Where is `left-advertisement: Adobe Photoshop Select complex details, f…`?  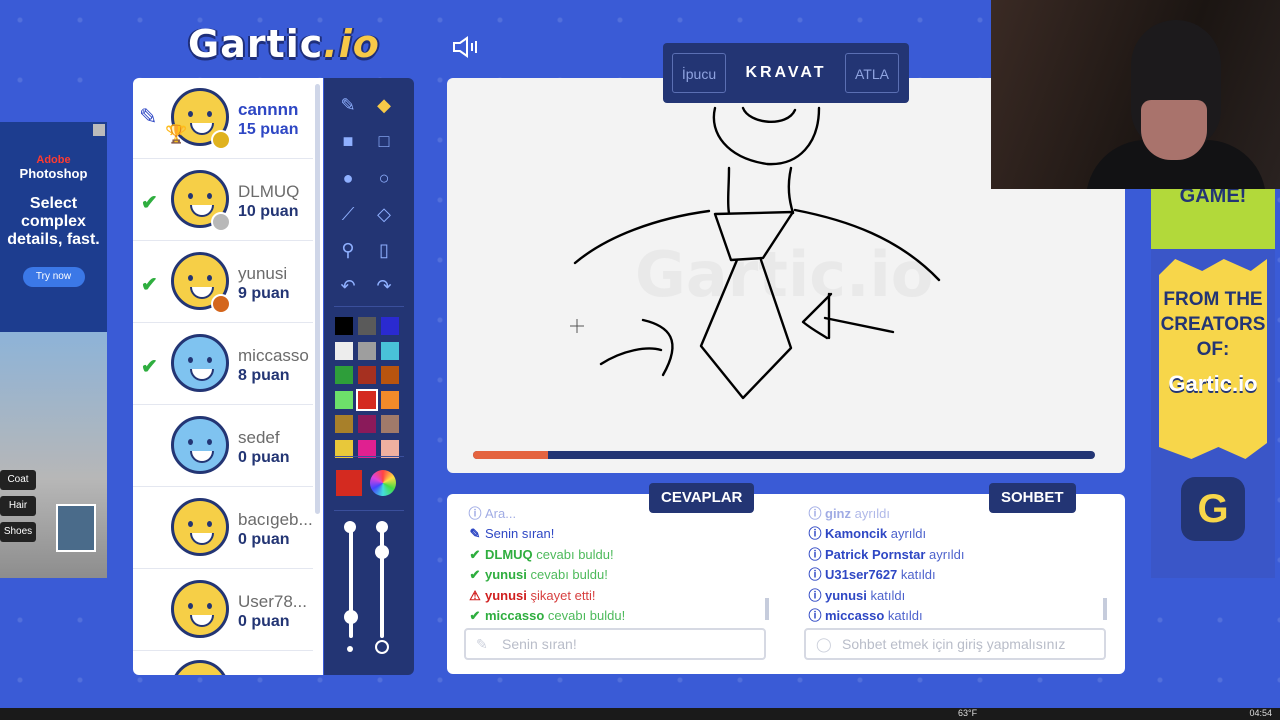 left-advertisement: Adobe Photoshop Select complex details, f… is located at coordinates (53, 350).